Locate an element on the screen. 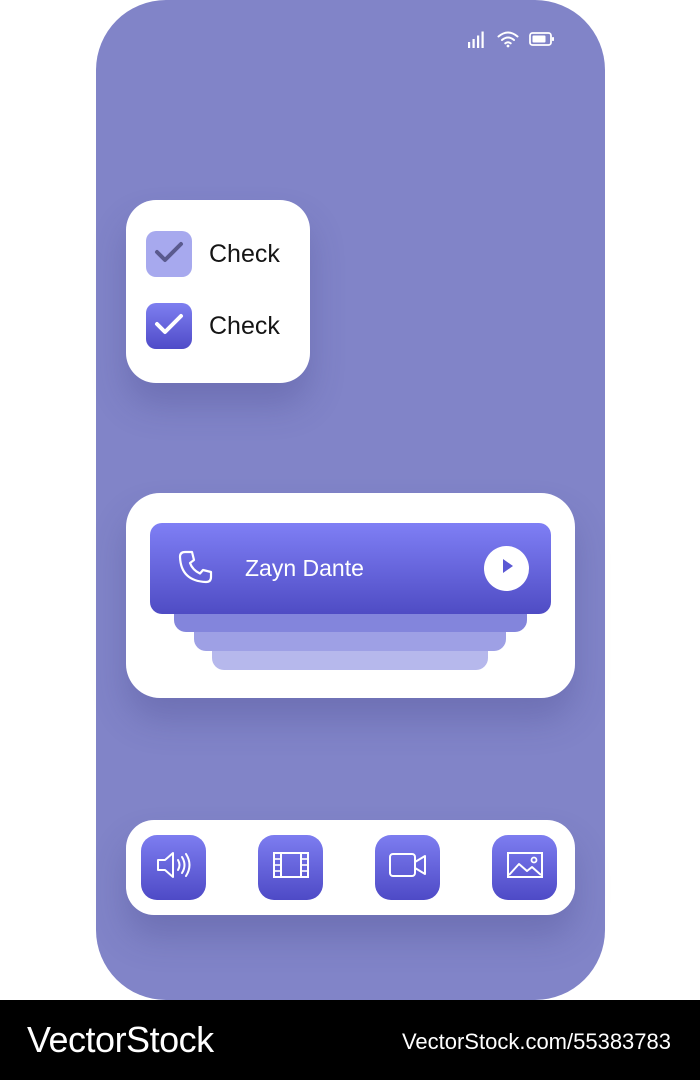 Image resolution: width=700 pixels, height=1080 pixels. watermark-bar: VectorStock VectorStock.com/55383783 is located at coordinates (350, 1040).